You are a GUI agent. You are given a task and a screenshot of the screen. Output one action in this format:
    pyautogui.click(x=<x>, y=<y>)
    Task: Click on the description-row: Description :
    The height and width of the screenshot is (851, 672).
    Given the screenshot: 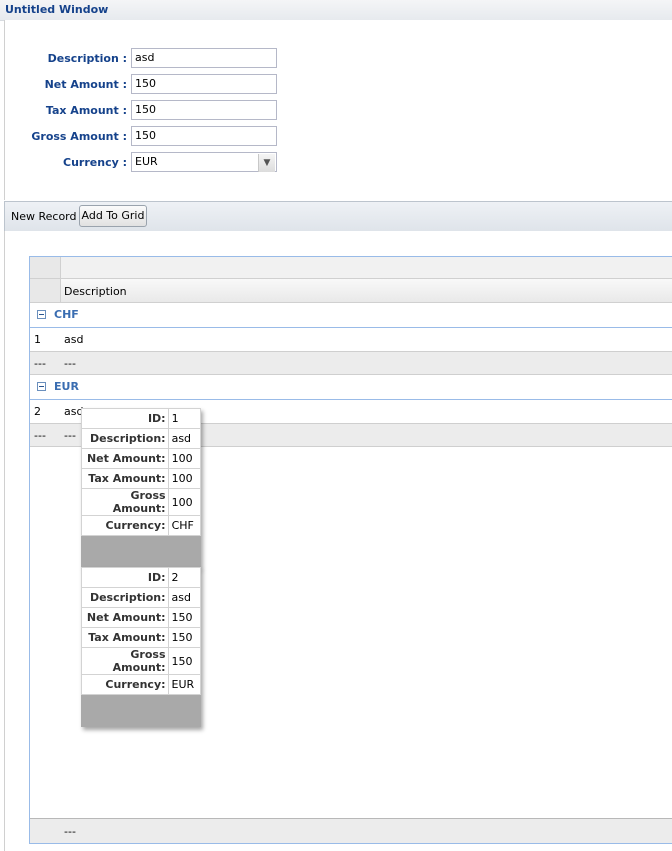 What is the action you would take?
    pyautogui.click(x=66, y=59)
    